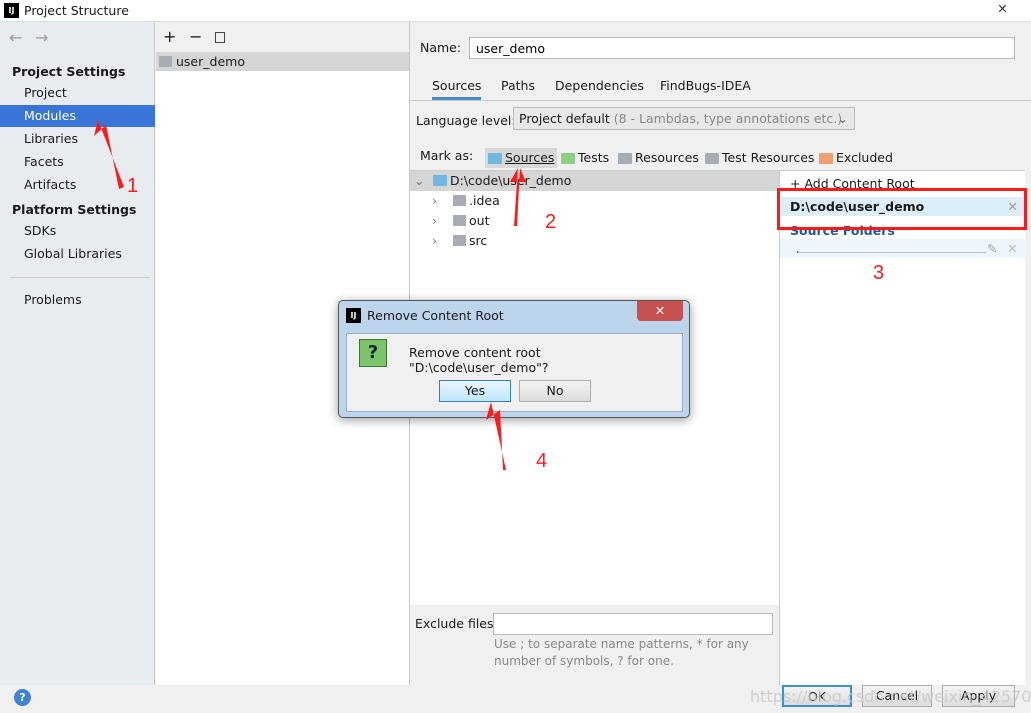 Image resolution: width=1031 pixels, height=713 pixels. Describe the element at coordinates (133, 186) in the screenshot. I see `annotation-number-1: 1` at that location.